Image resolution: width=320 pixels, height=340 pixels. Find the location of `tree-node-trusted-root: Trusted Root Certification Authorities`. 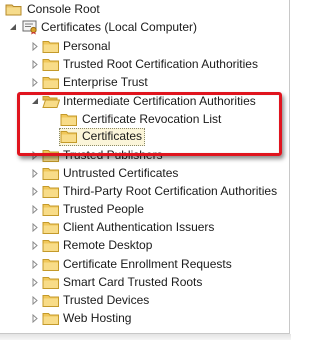

tree-node-trusted-root: Trusted Root Certification Authorities is located at coordinates (150, 64).